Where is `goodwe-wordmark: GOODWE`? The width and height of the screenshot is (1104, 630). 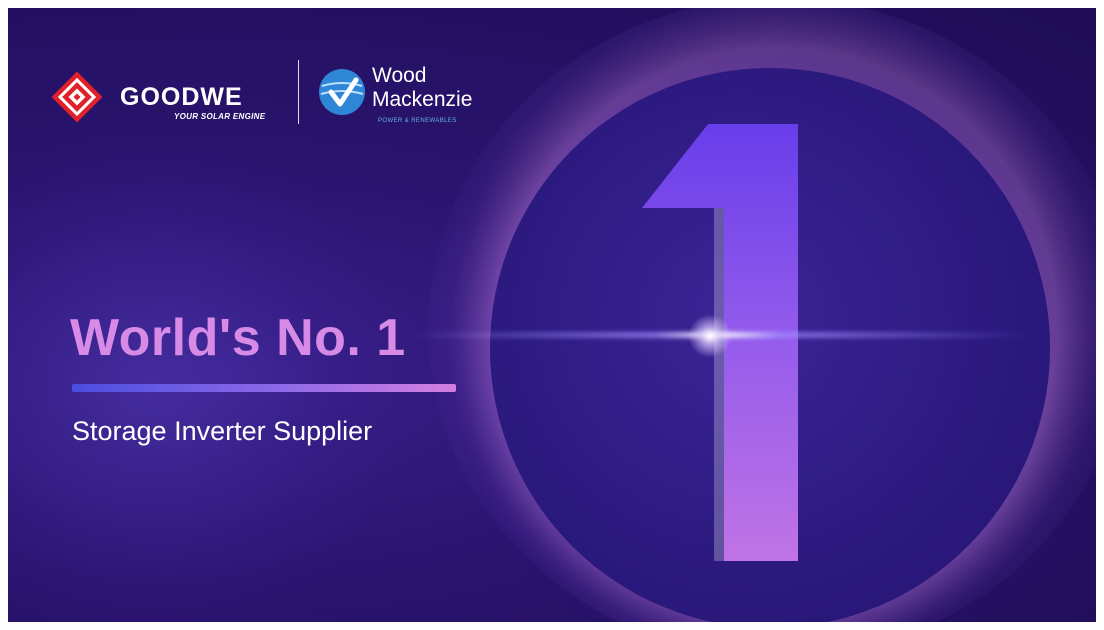
goodwe-wordmark: GOODWE is located at coordinates (181, 97).